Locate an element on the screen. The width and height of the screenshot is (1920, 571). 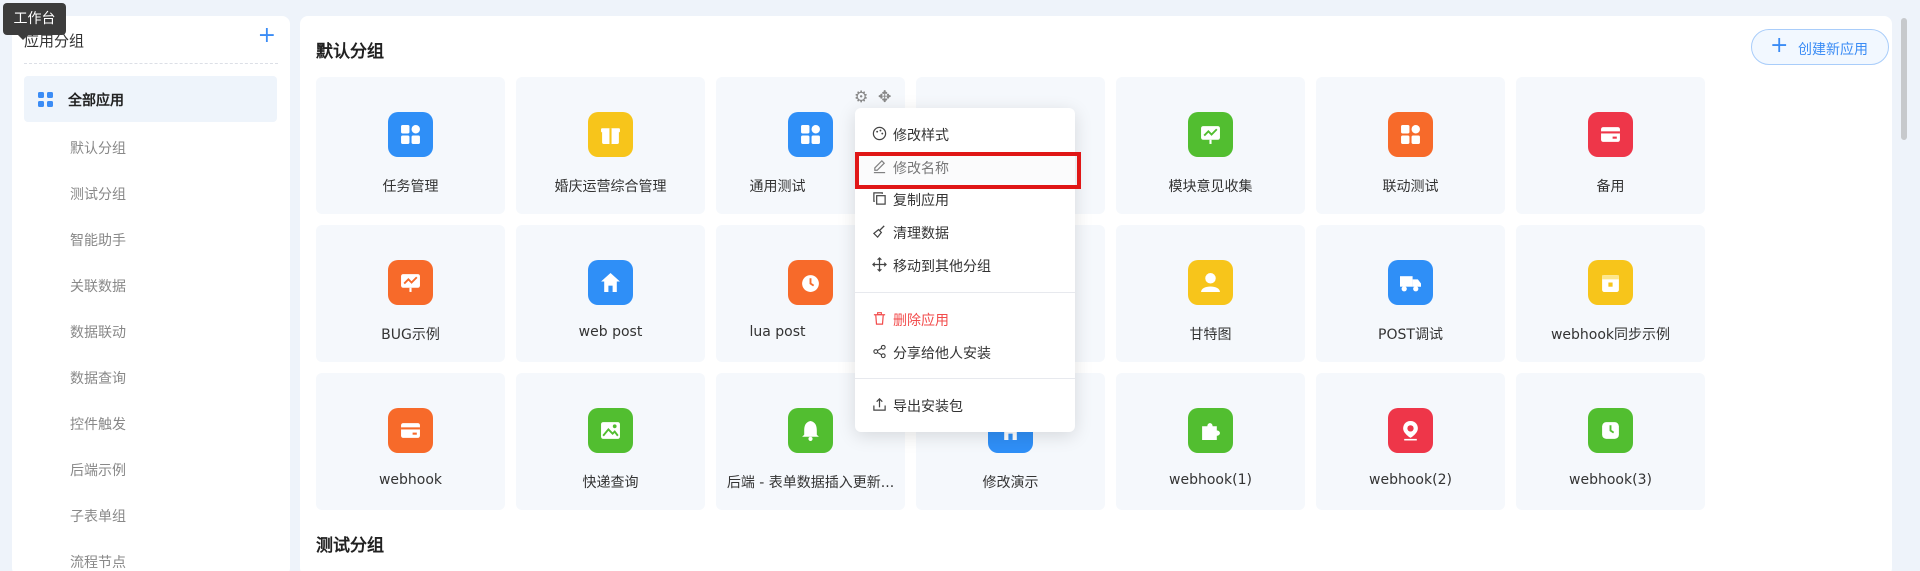
menu-item-delete-app: 删除应用 is located at coordinates (965, 319).